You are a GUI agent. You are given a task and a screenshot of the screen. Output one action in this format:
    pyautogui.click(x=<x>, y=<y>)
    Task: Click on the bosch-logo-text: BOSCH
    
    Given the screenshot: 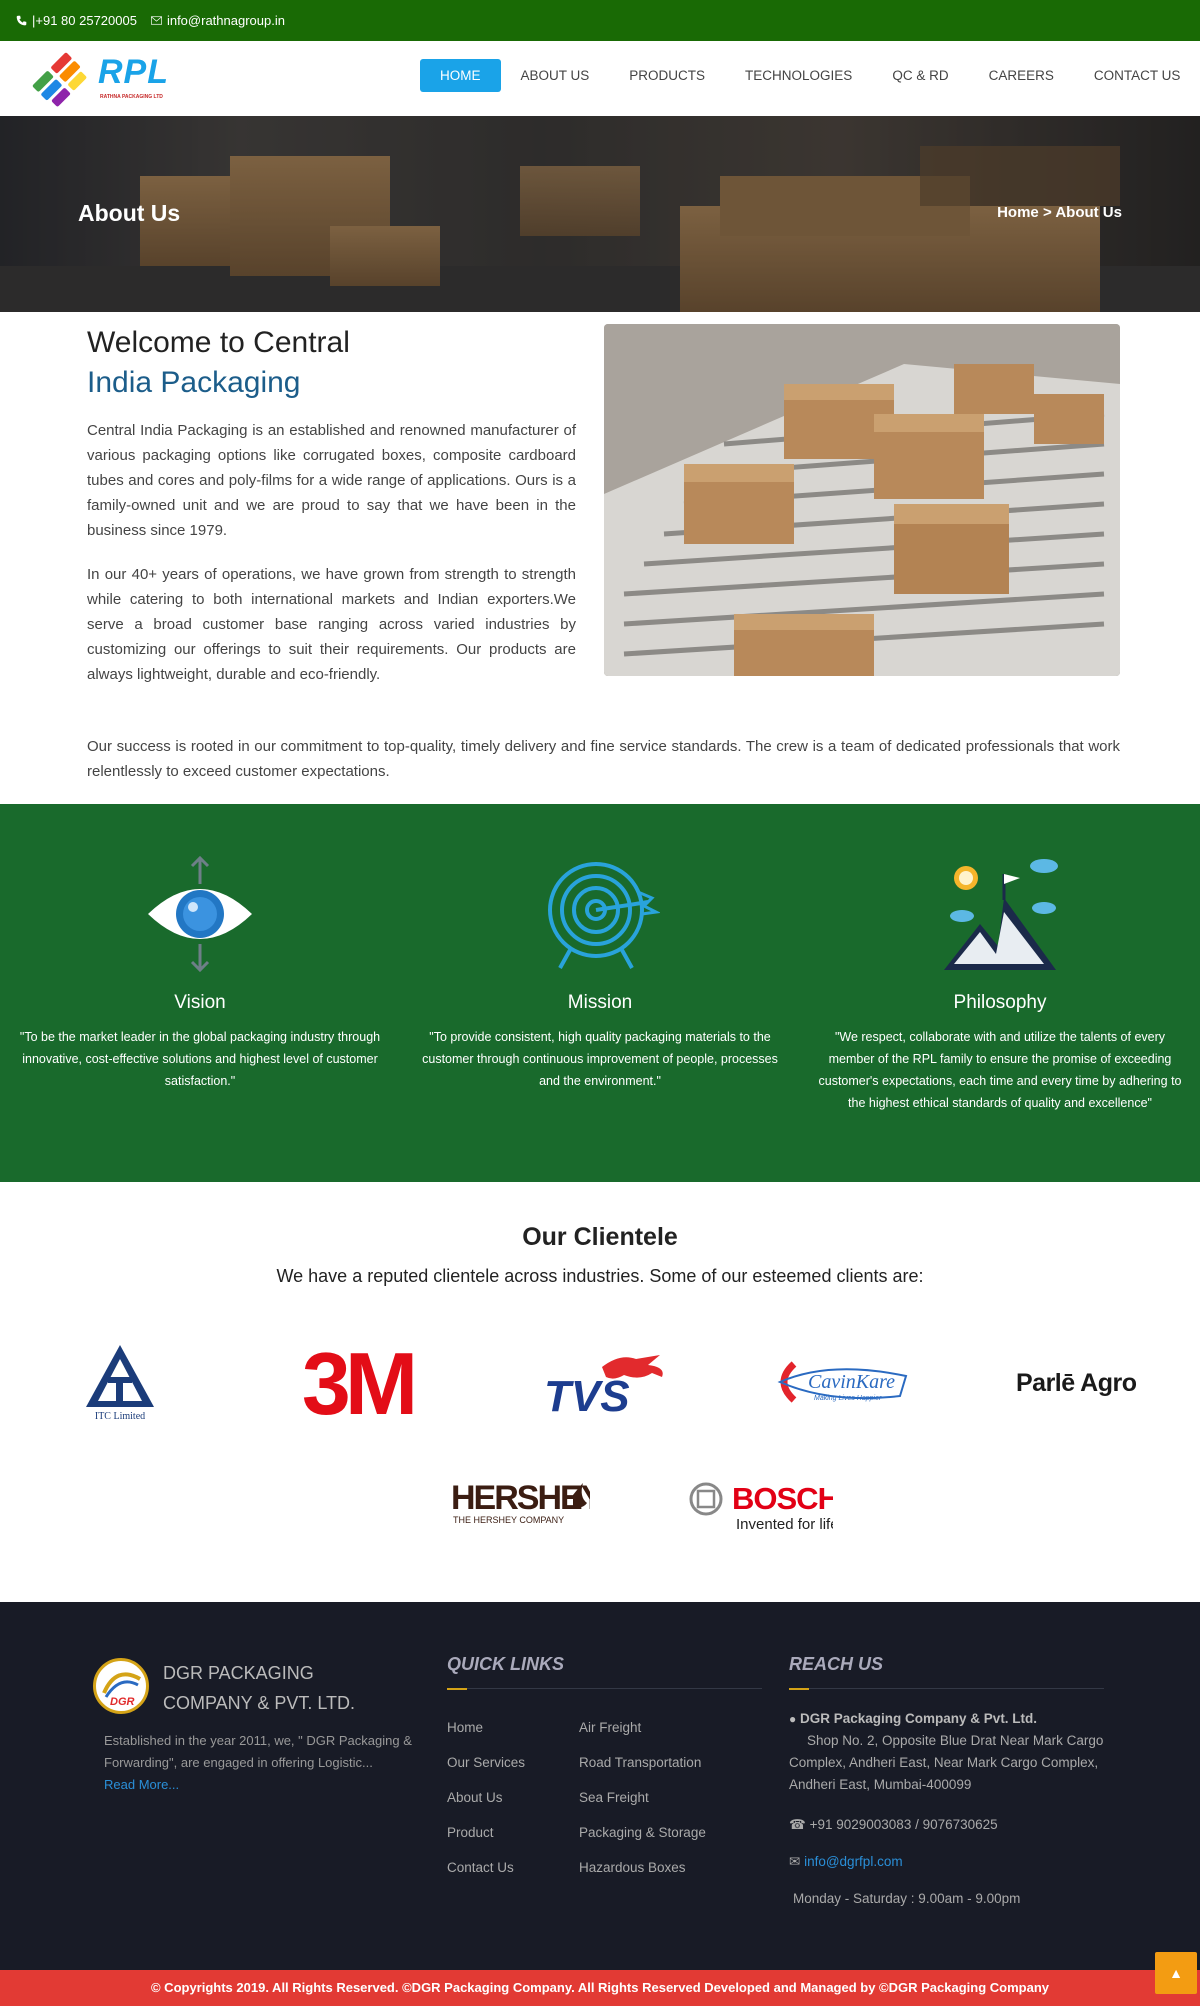 What is the action you would take?
    pyautogui.click(x=782, y=1498)
    